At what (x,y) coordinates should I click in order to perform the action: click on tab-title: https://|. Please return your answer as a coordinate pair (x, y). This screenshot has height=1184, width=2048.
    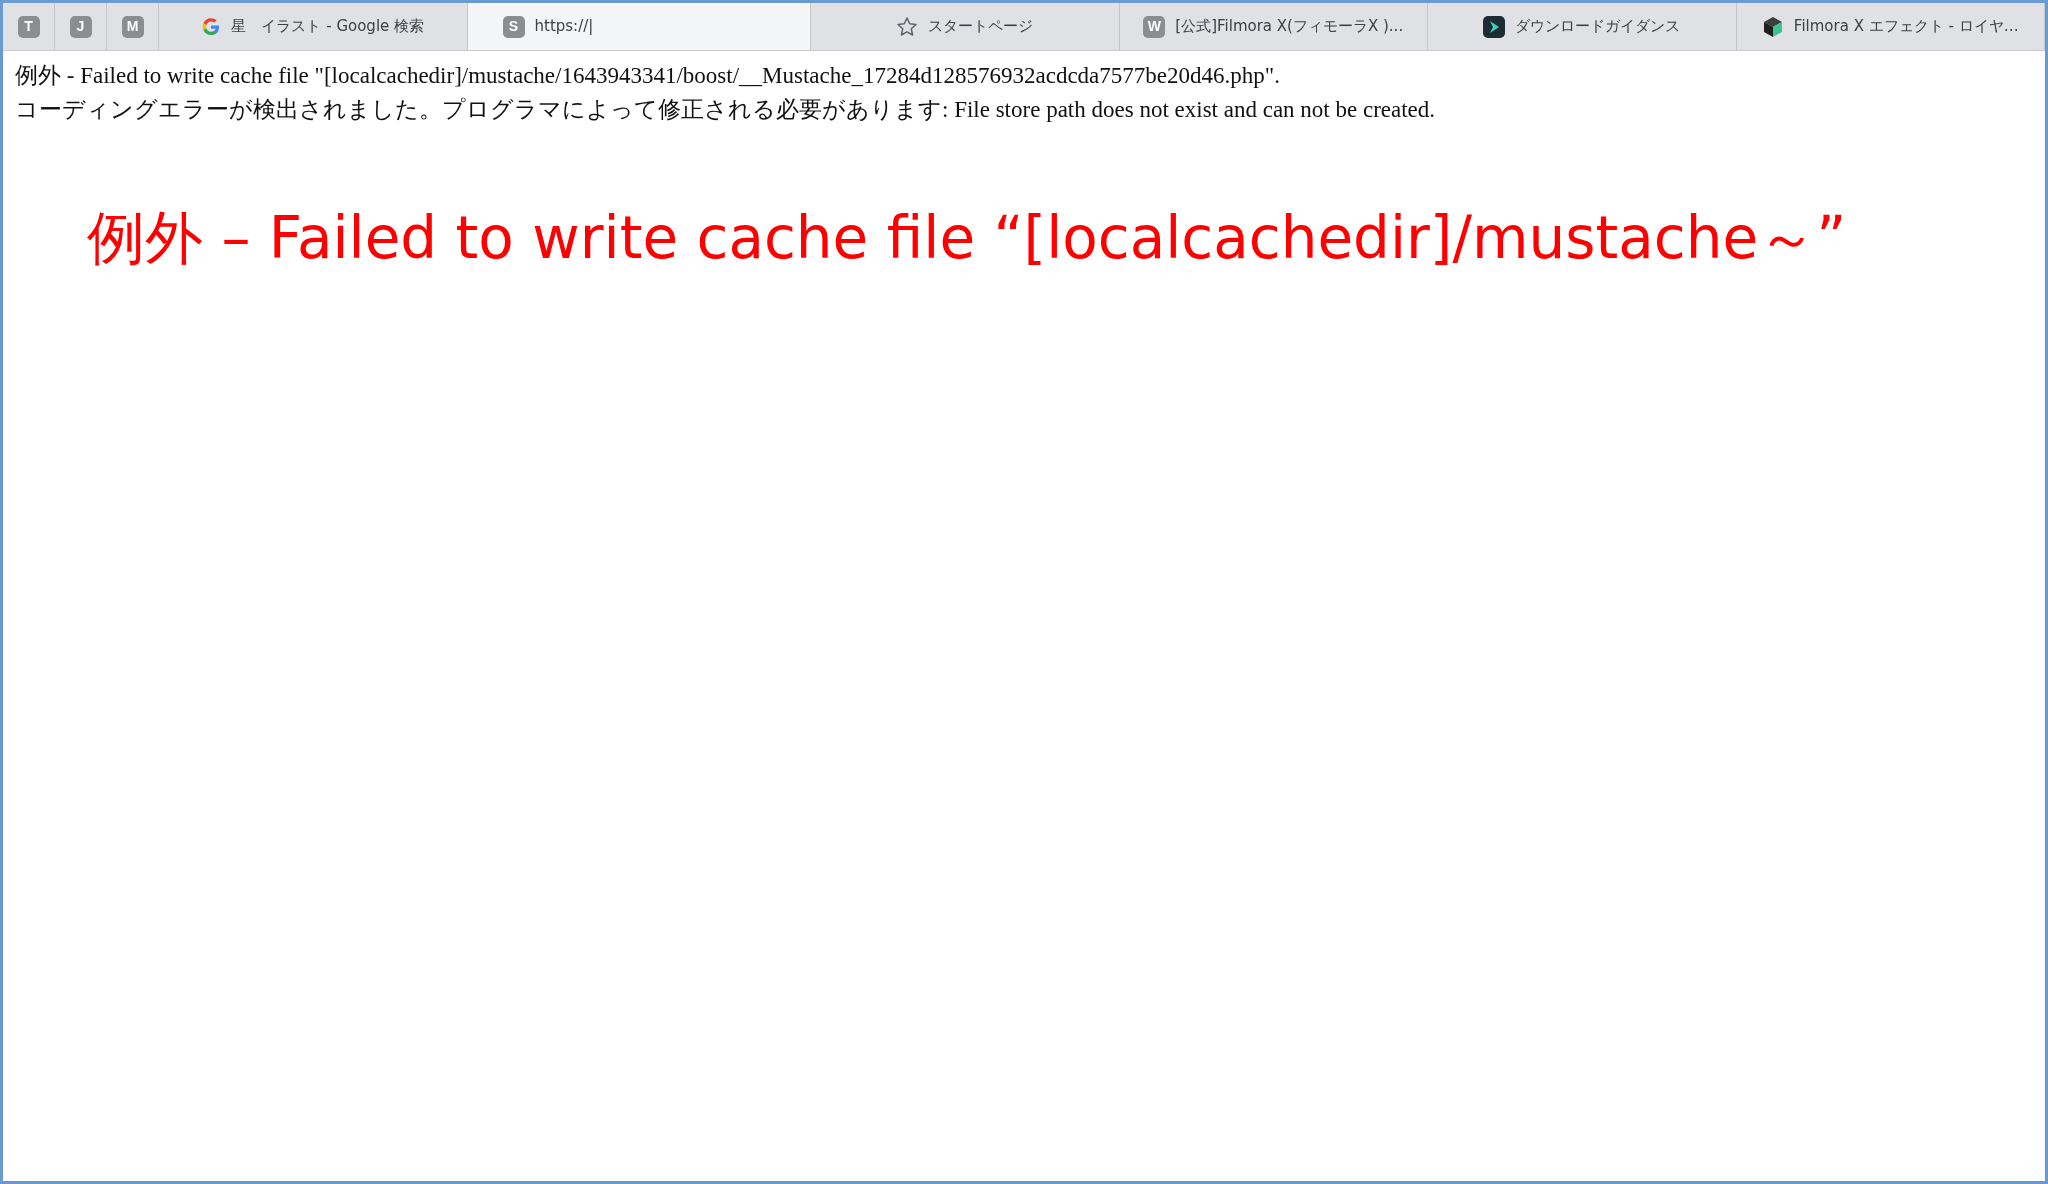
    Looking at the image, I should click on (564, 27).